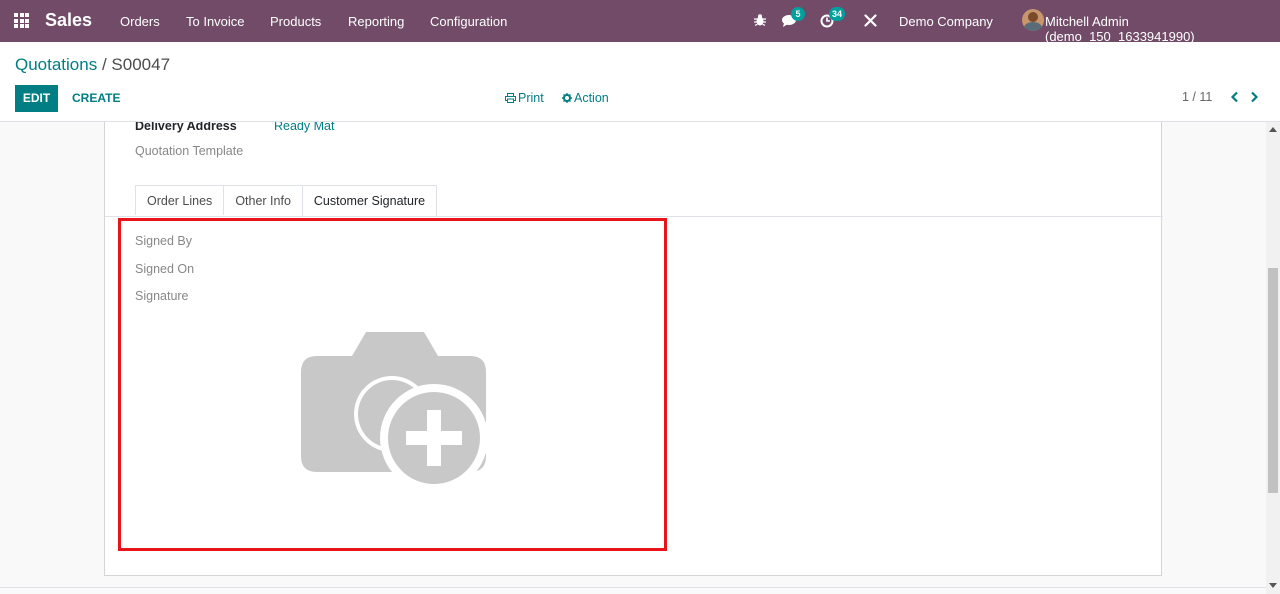 The height and width of the screenshot is (594, 1280). Describe the element at coordinates (36, 98) in the screenshot. I see `edit-button: EDIT` at that location.